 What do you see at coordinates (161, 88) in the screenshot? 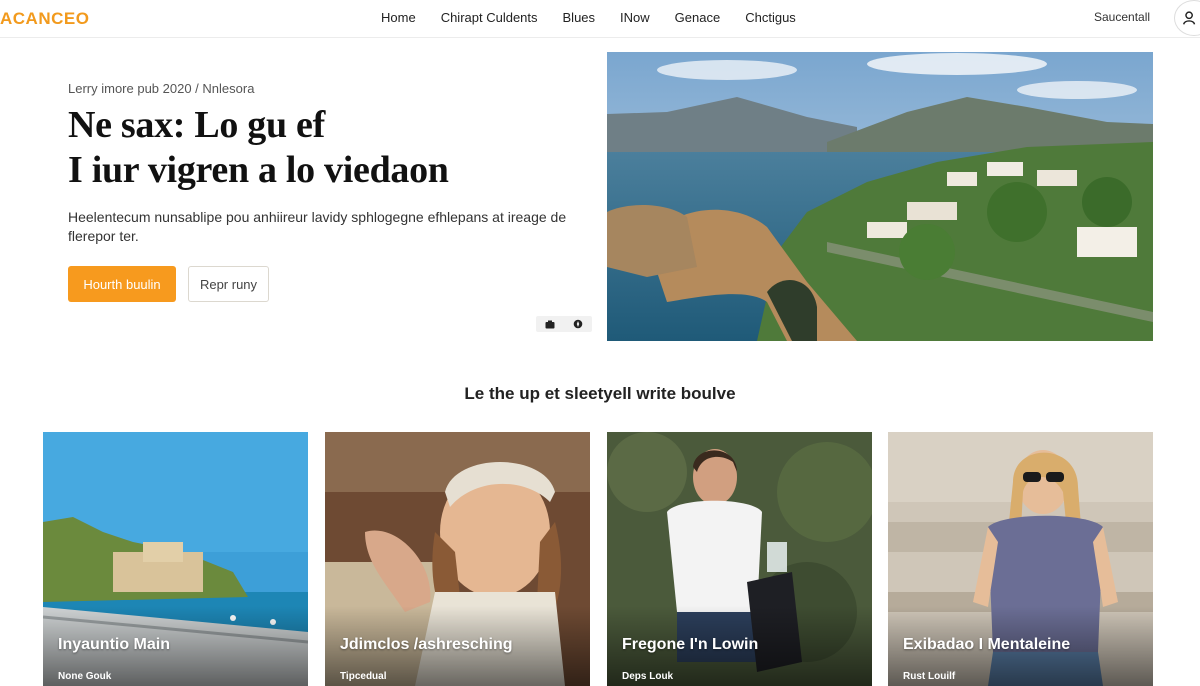
I see `breadcrumb: Lerry imore pub 2020 / Nnlesora` at bounding box center [161, 88].